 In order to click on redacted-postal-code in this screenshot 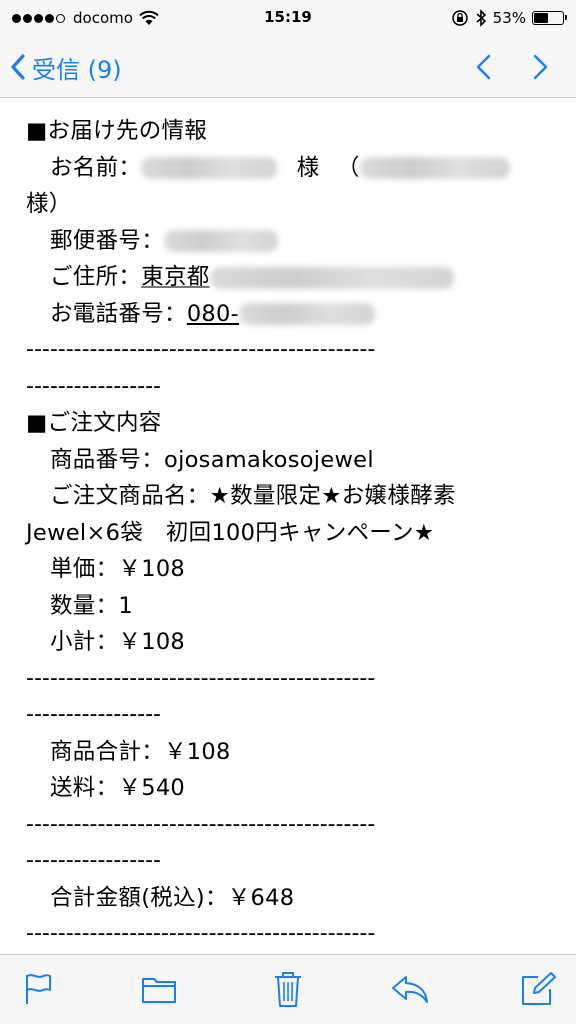, I will do `click(221, 241)`.